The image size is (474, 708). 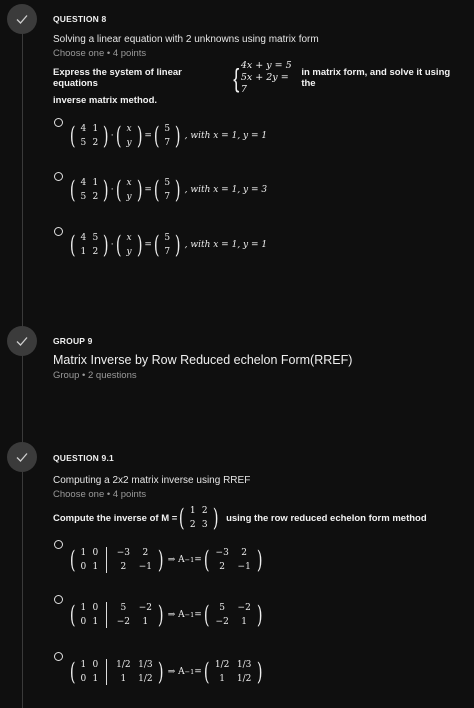 What do you see at coordinates (95, 375) in the screenshot?
I see `group-meta: Group • 2 questions` at bounding box center [95, 375].